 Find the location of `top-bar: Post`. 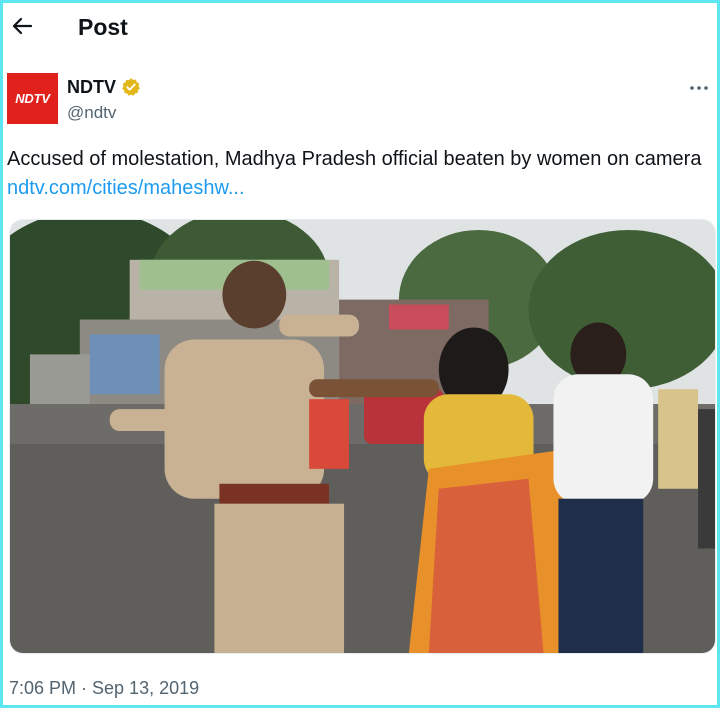

top-bar: Post is located at coordinates (360, 29).